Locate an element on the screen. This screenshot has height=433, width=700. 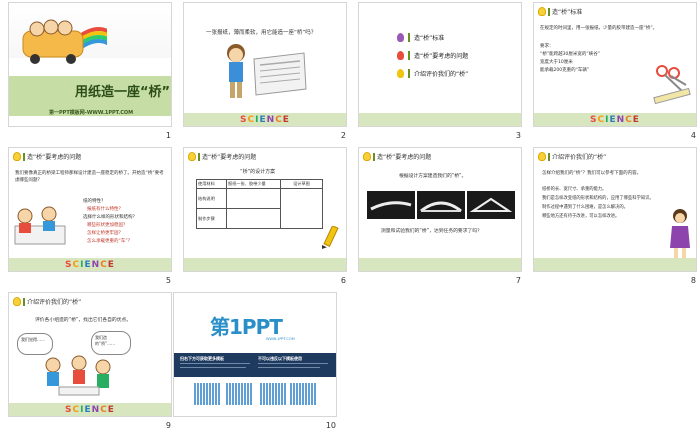
boy-newspaper-illustration is located at coordinates (267, 71).